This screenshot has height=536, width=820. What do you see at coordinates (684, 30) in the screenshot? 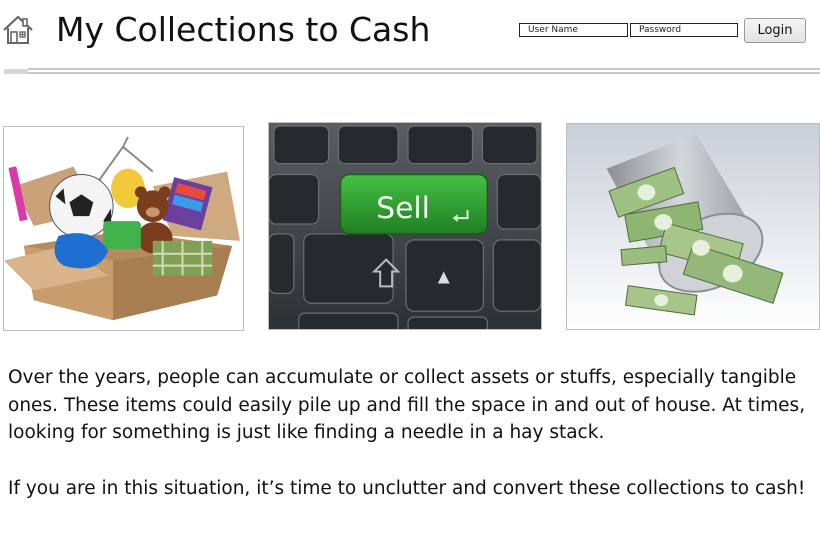
I see `password-field` at bounding box center [684, 30].